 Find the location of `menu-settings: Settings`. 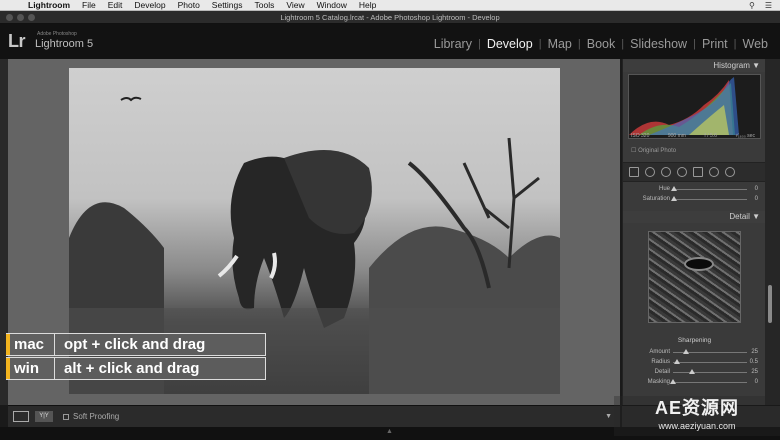

menu-settings: Settings is located at coordinates (227, 5).